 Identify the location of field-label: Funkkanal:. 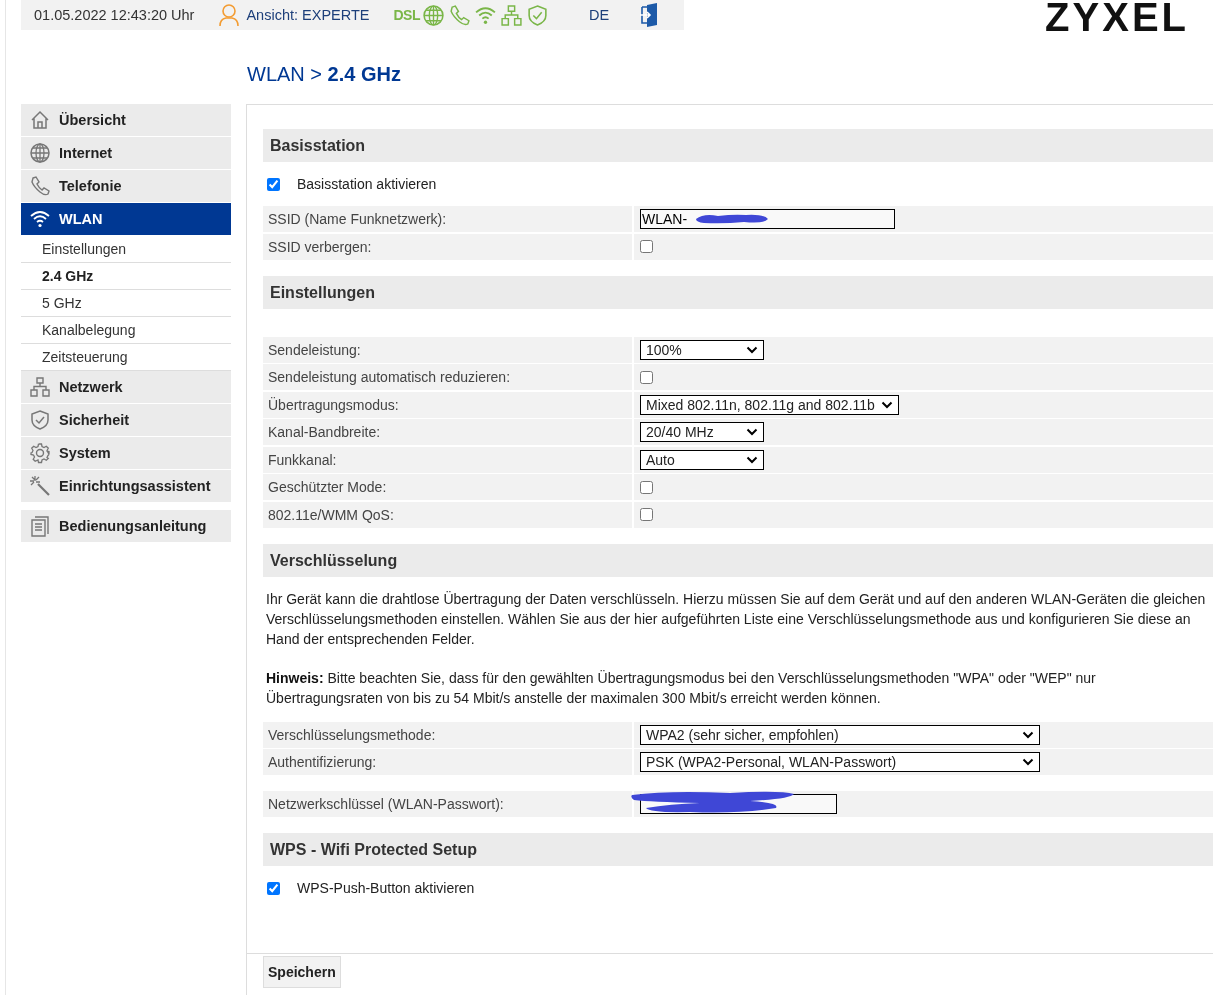
(447, 459).